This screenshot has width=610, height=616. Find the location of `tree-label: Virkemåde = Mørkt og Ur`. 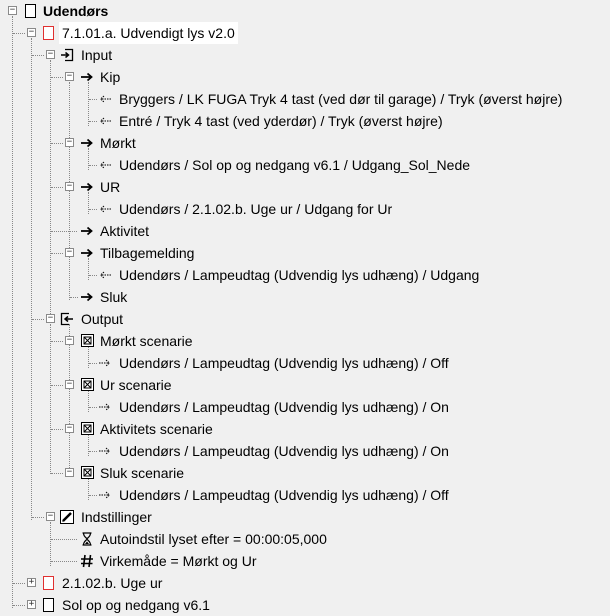

tree-label: Virkemåde = Mørkt og Ur is located at coordinates (178, 561).